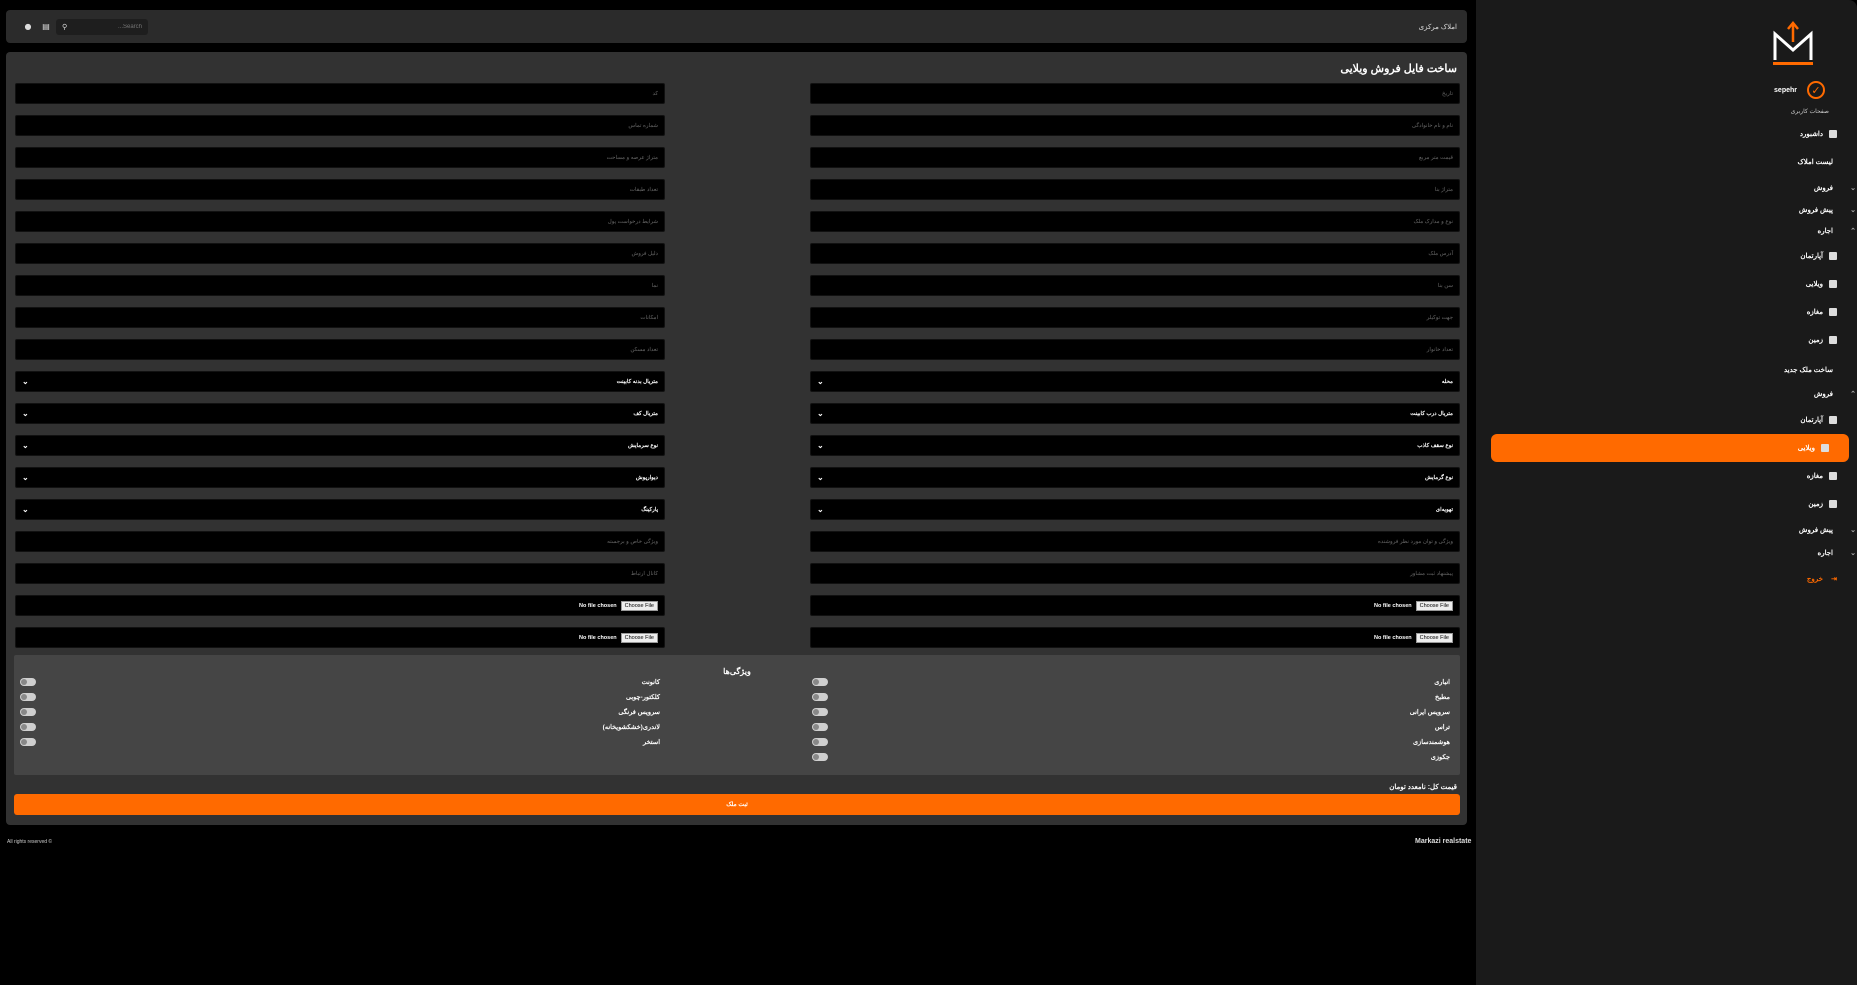 This screenshot has width=1857, height=985. Describe the element at coordinates (340, 349) in the screenshot. I see `text-input: تعداد مسکن` at that location.